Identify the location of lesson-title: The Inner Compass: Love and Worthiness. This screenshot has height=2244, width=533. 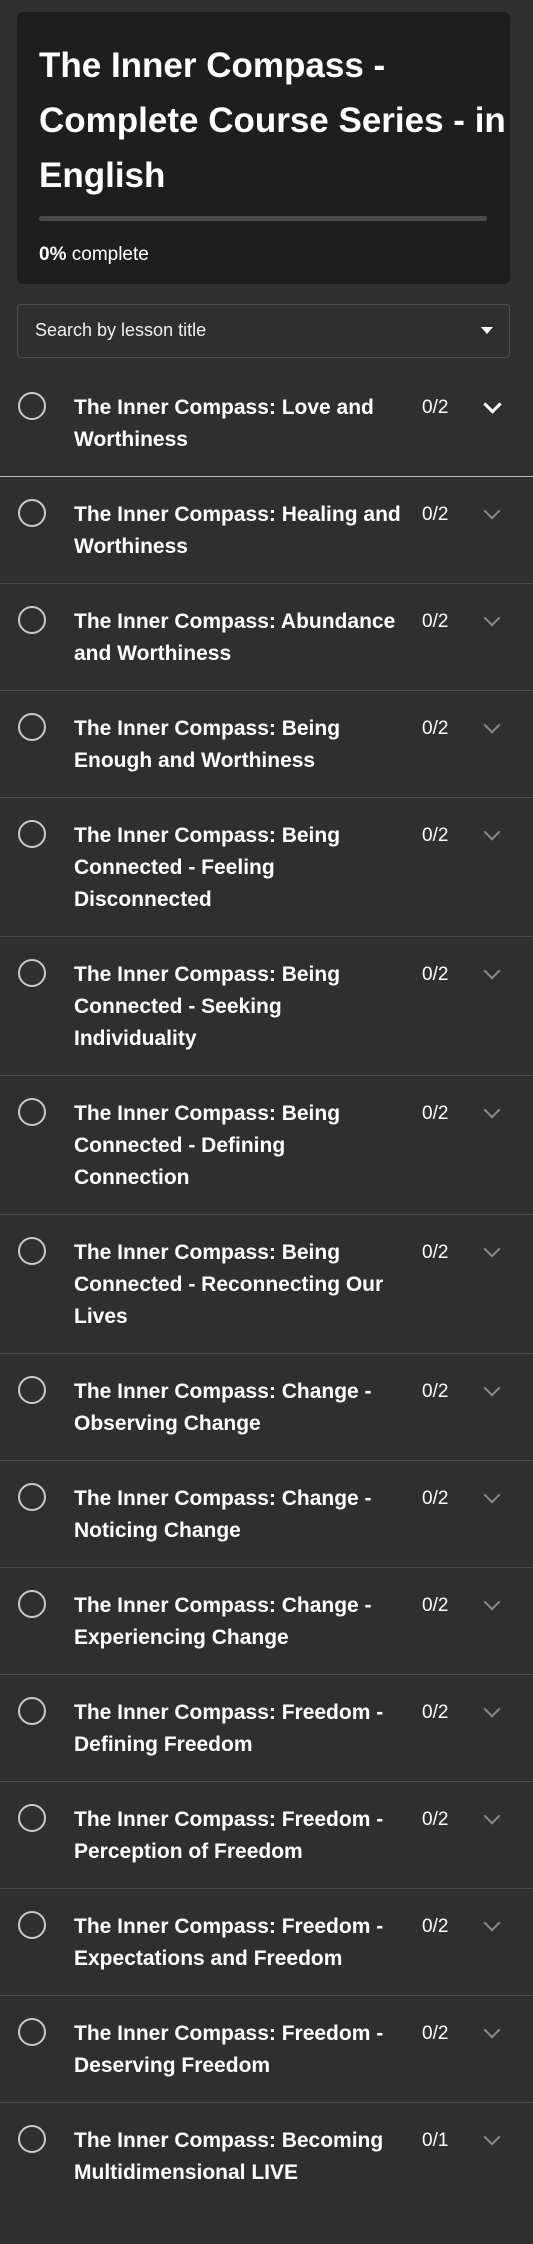
(224, 423).